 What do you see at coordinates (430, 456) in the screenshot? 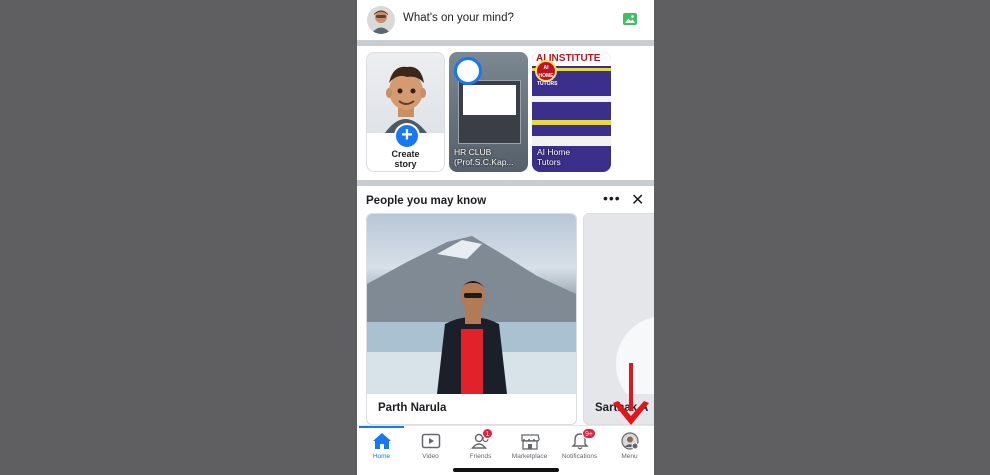
I see `tab-label: Video` at bounding box center [430, 456].